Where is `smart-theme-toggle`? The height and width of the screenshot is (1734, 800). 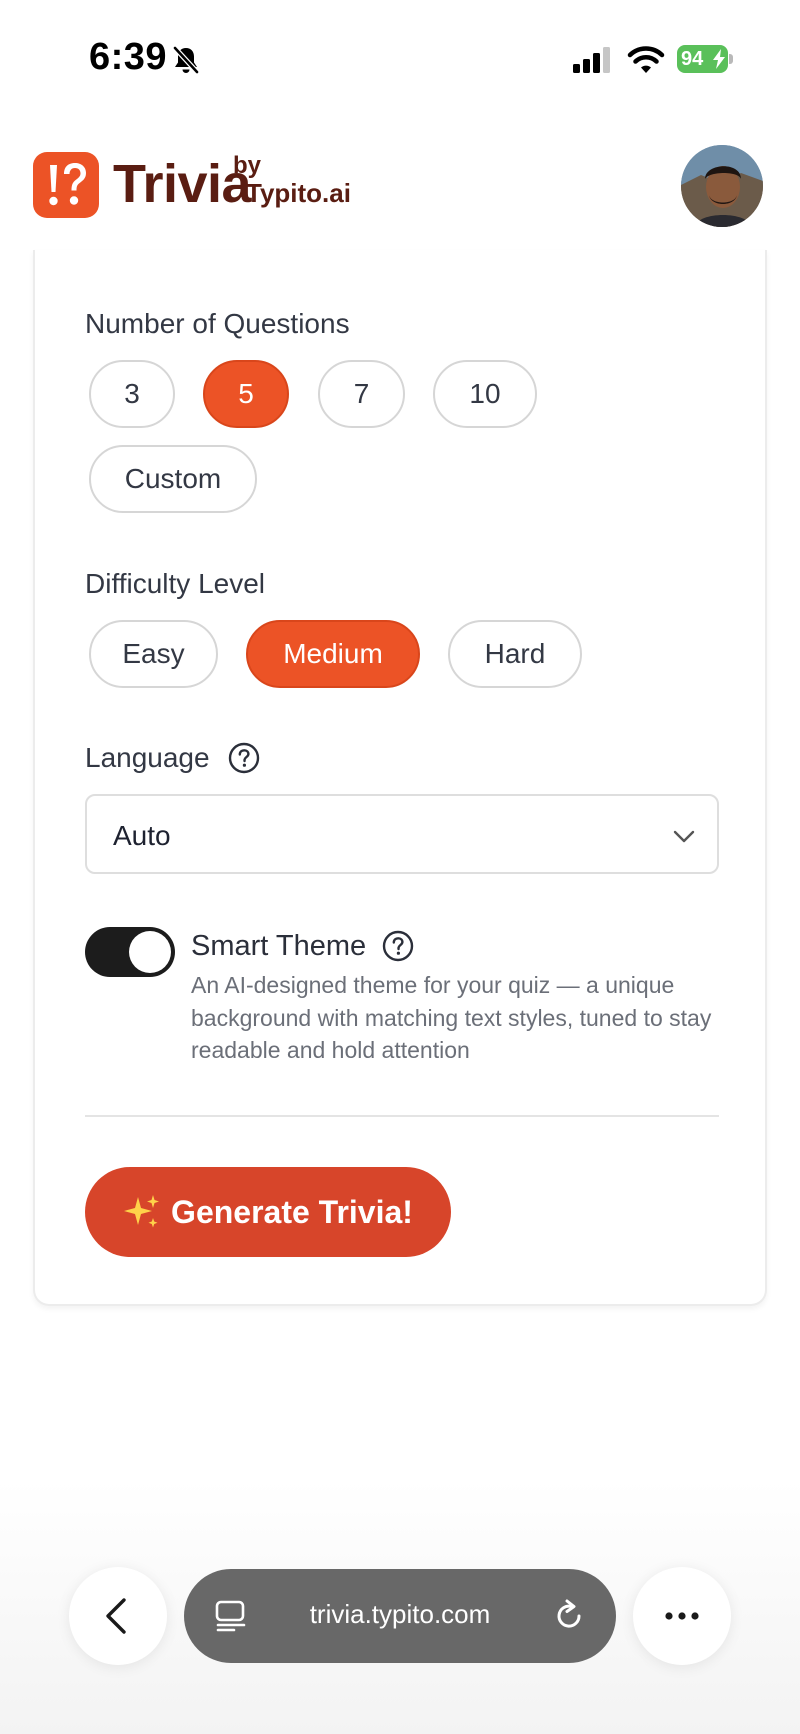 smart-theme-toggle is located at coordinates (130, 952).